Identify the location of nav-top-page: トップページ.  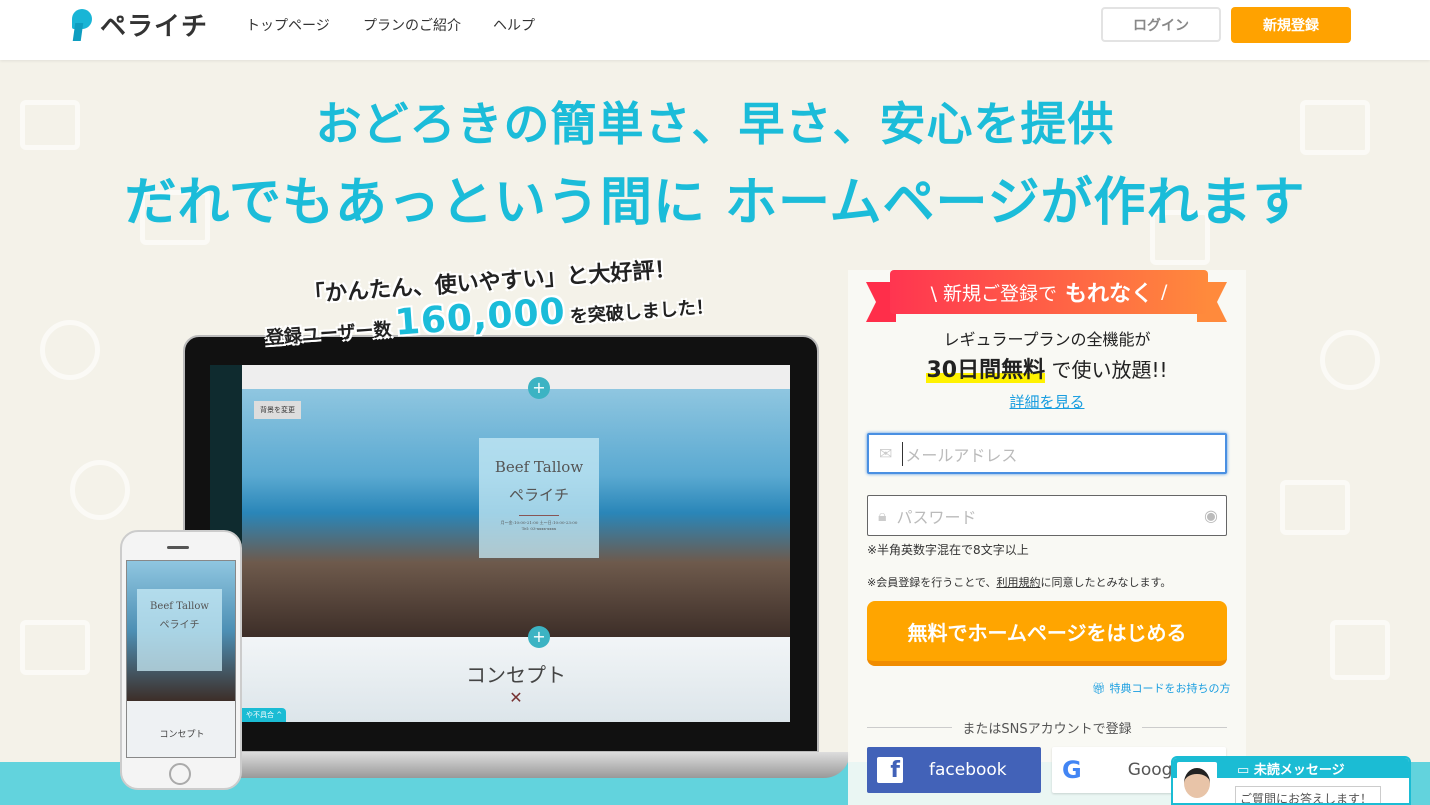
(288, 25).